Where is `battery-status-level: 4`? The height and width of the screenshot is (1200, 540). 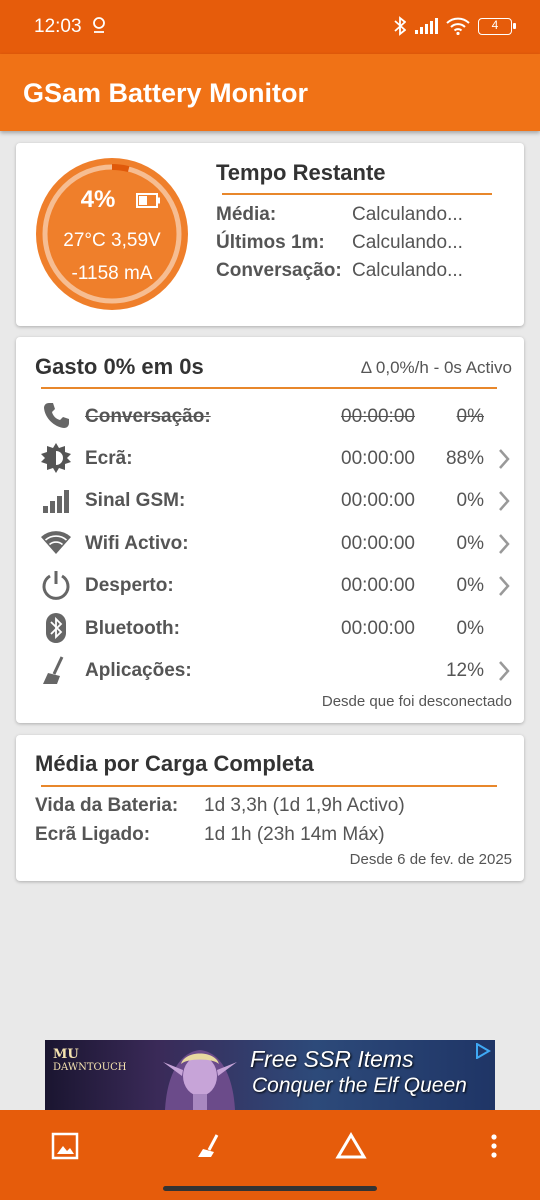
battery-status-level: 4 is located at coordinates (495, 24).